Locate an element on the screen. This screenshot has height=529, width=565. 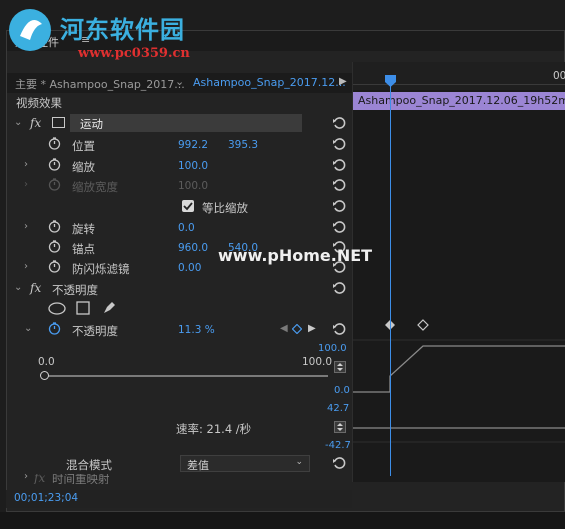
motion-effect-row: ⌄ fx 运动 is located at coordinates (179, 124).